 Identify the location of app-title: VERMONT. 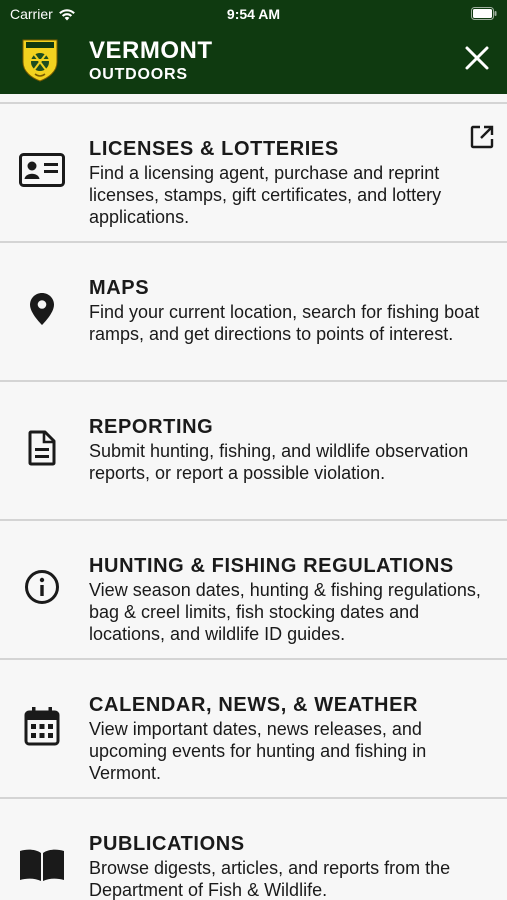
(151, 50).